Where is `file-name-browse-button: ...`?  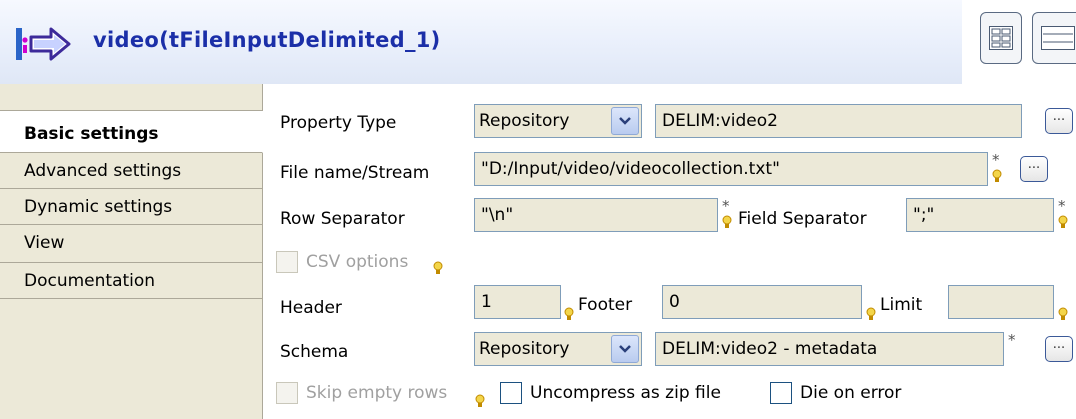 file-name-browse-button: ... is located at coordinates (1034, 169).